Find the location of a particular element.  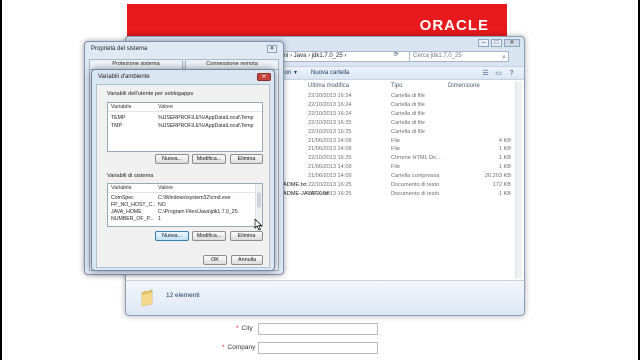

system-variables-label: Variabili di sistema is located at coordinates (130, 176).